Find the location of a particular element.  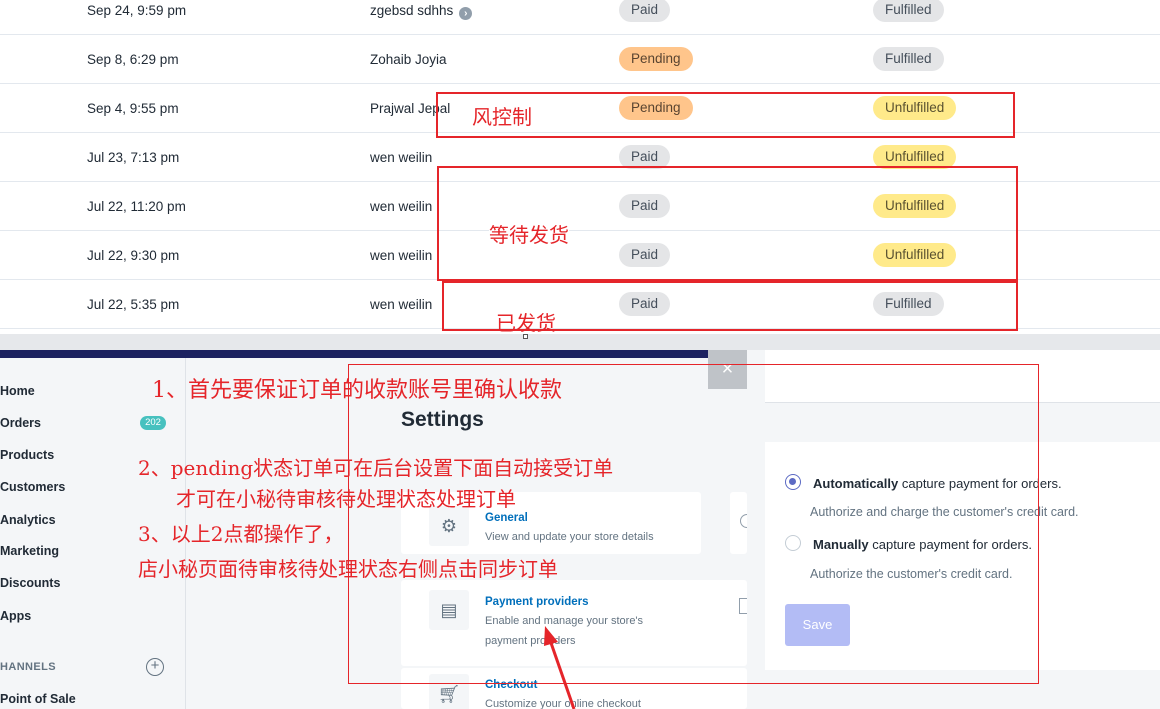

add-channel-icon: + is located at coordinates (155, 667).